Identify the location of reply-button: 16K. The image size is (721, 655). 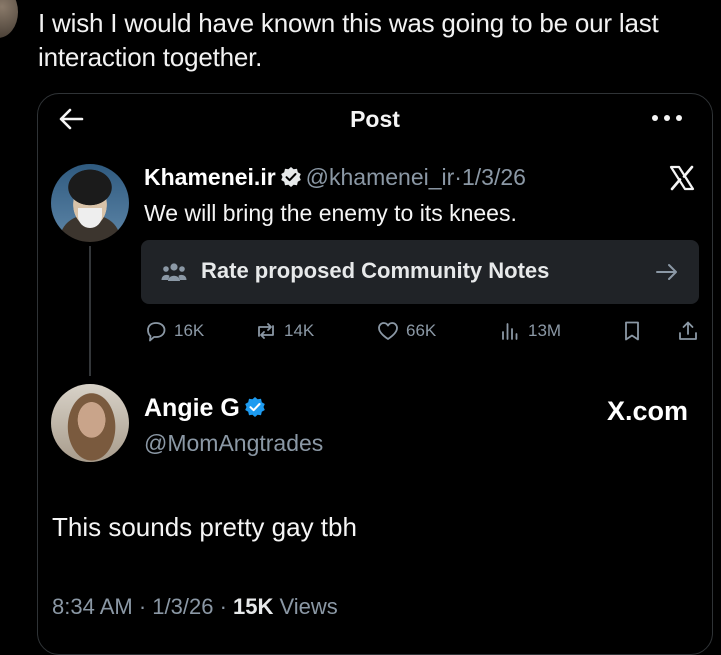
(174, 331).